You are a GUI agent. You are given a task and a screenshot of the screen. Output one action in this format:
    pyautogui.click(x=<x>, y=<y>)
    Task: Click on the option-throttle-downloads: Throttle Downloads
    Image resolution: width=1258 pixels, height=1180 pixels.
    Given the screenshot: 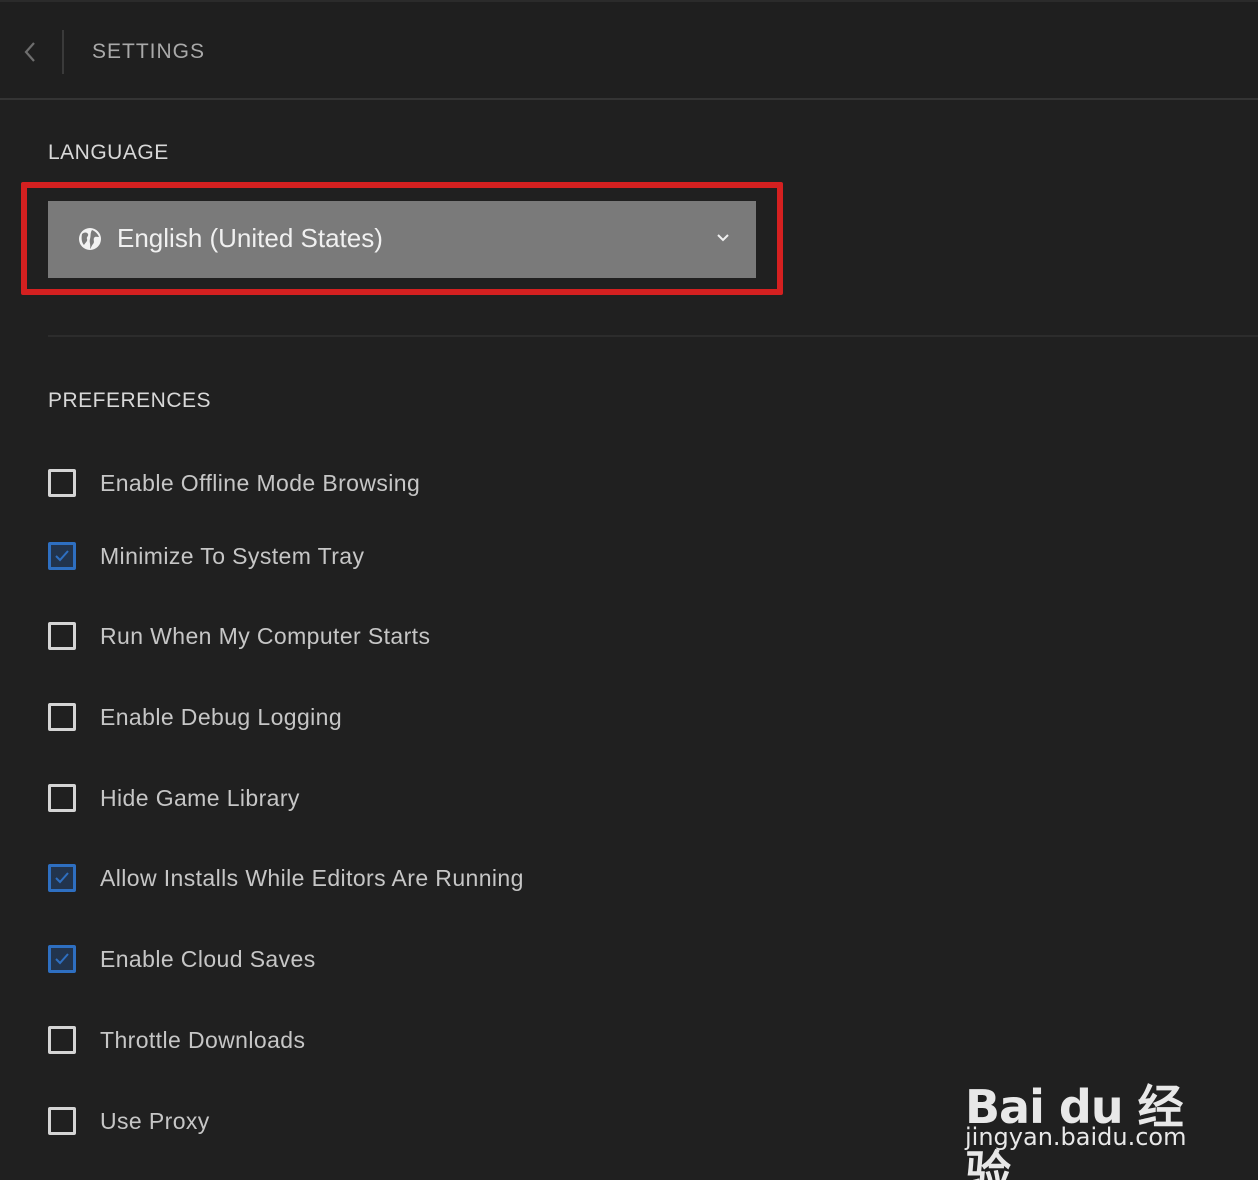 What is the action you would take?
    pyautogui.click(x=176, y=1040)
    